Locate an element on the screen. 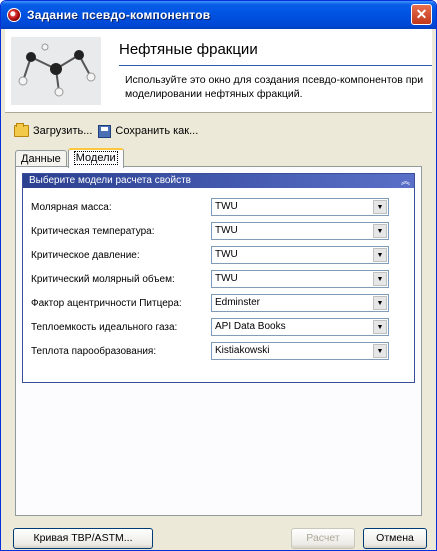 This screenshot has width=437, height=551. property-row-molar-mass: Молярная масса: TWU ▼ is located at coordinates (218, 208).